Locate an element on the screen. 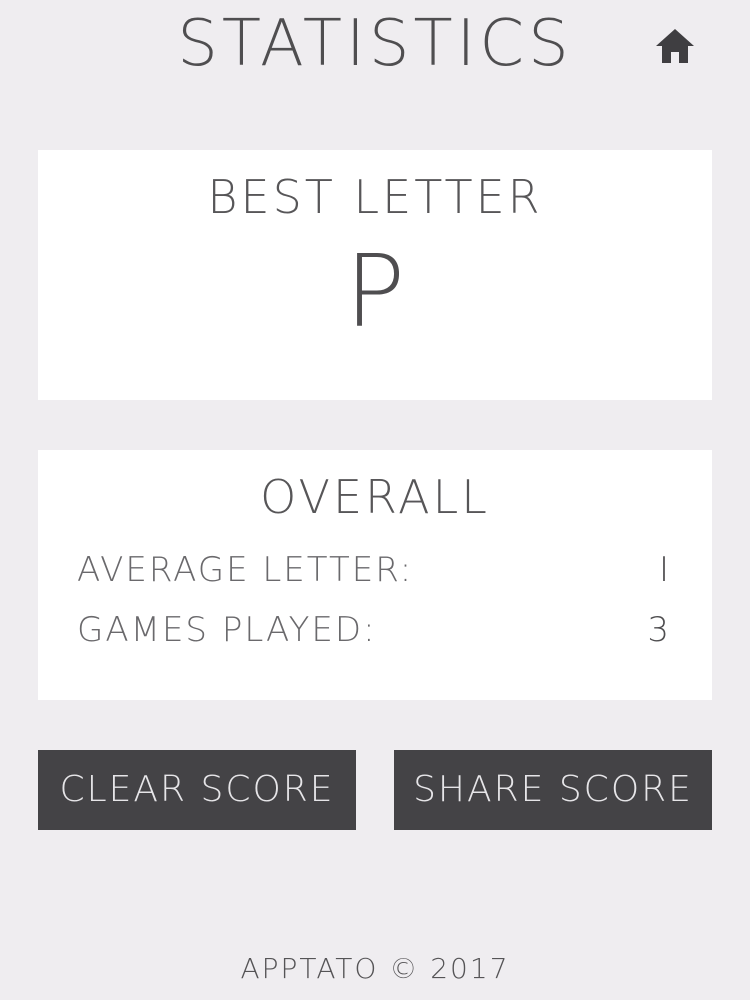 This screenshot has width=750, height=1000. average-letter-value: I is located at coordinates (664, 570).